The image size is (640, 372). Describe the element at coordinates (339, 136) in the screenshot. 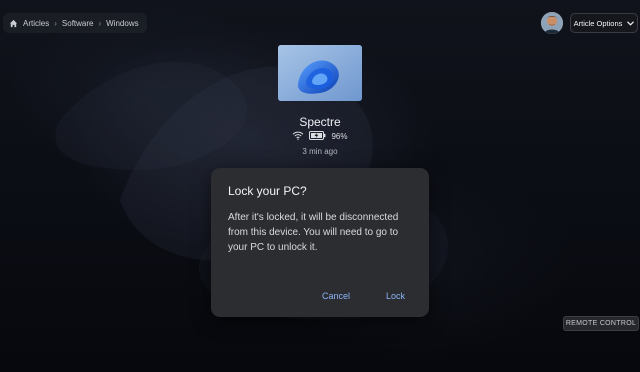

I see `battery-level: 96%` at that location.